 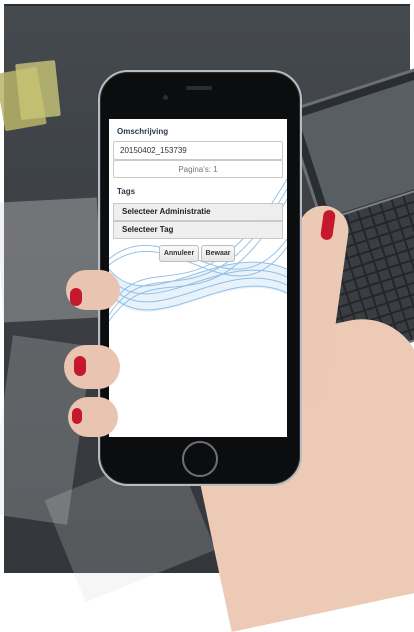 I want to click on save-button: Bewaar, so click(x=218, y=253).